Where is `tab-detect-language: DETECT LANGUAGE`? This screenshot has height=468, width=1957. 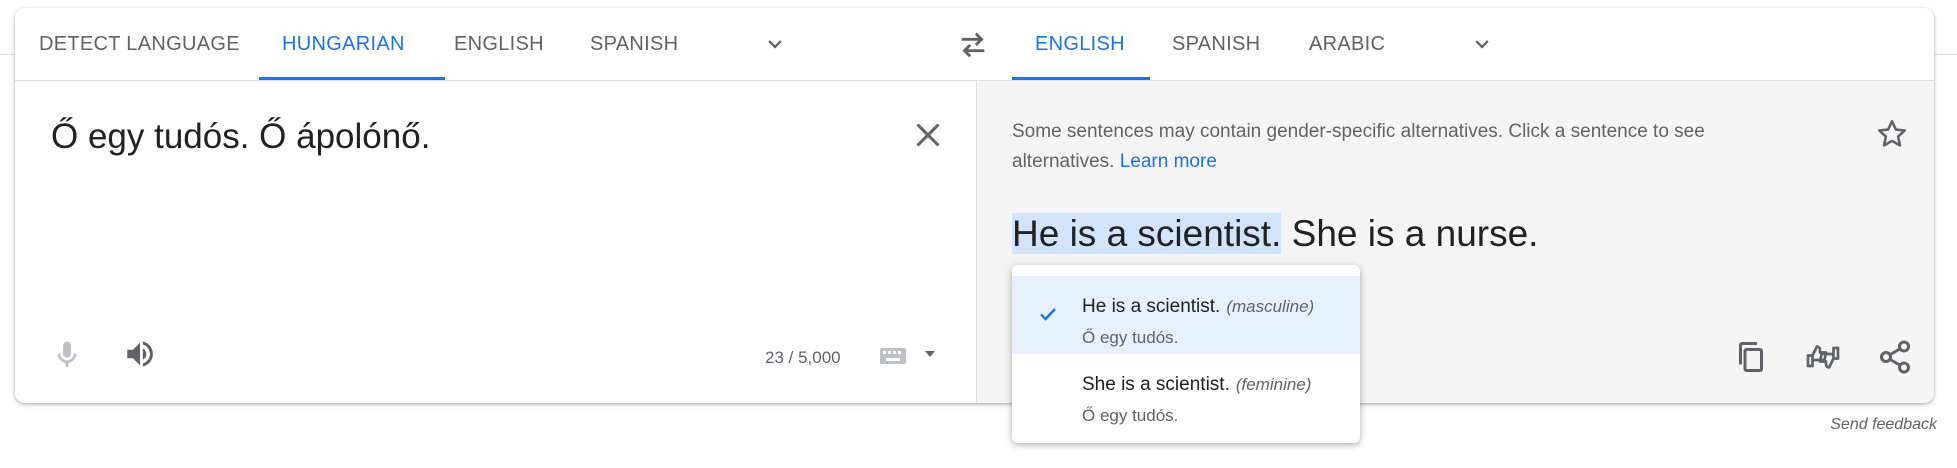
tab-detect-language: DETECT LANGUAGE is located at coordinates (139, 44).